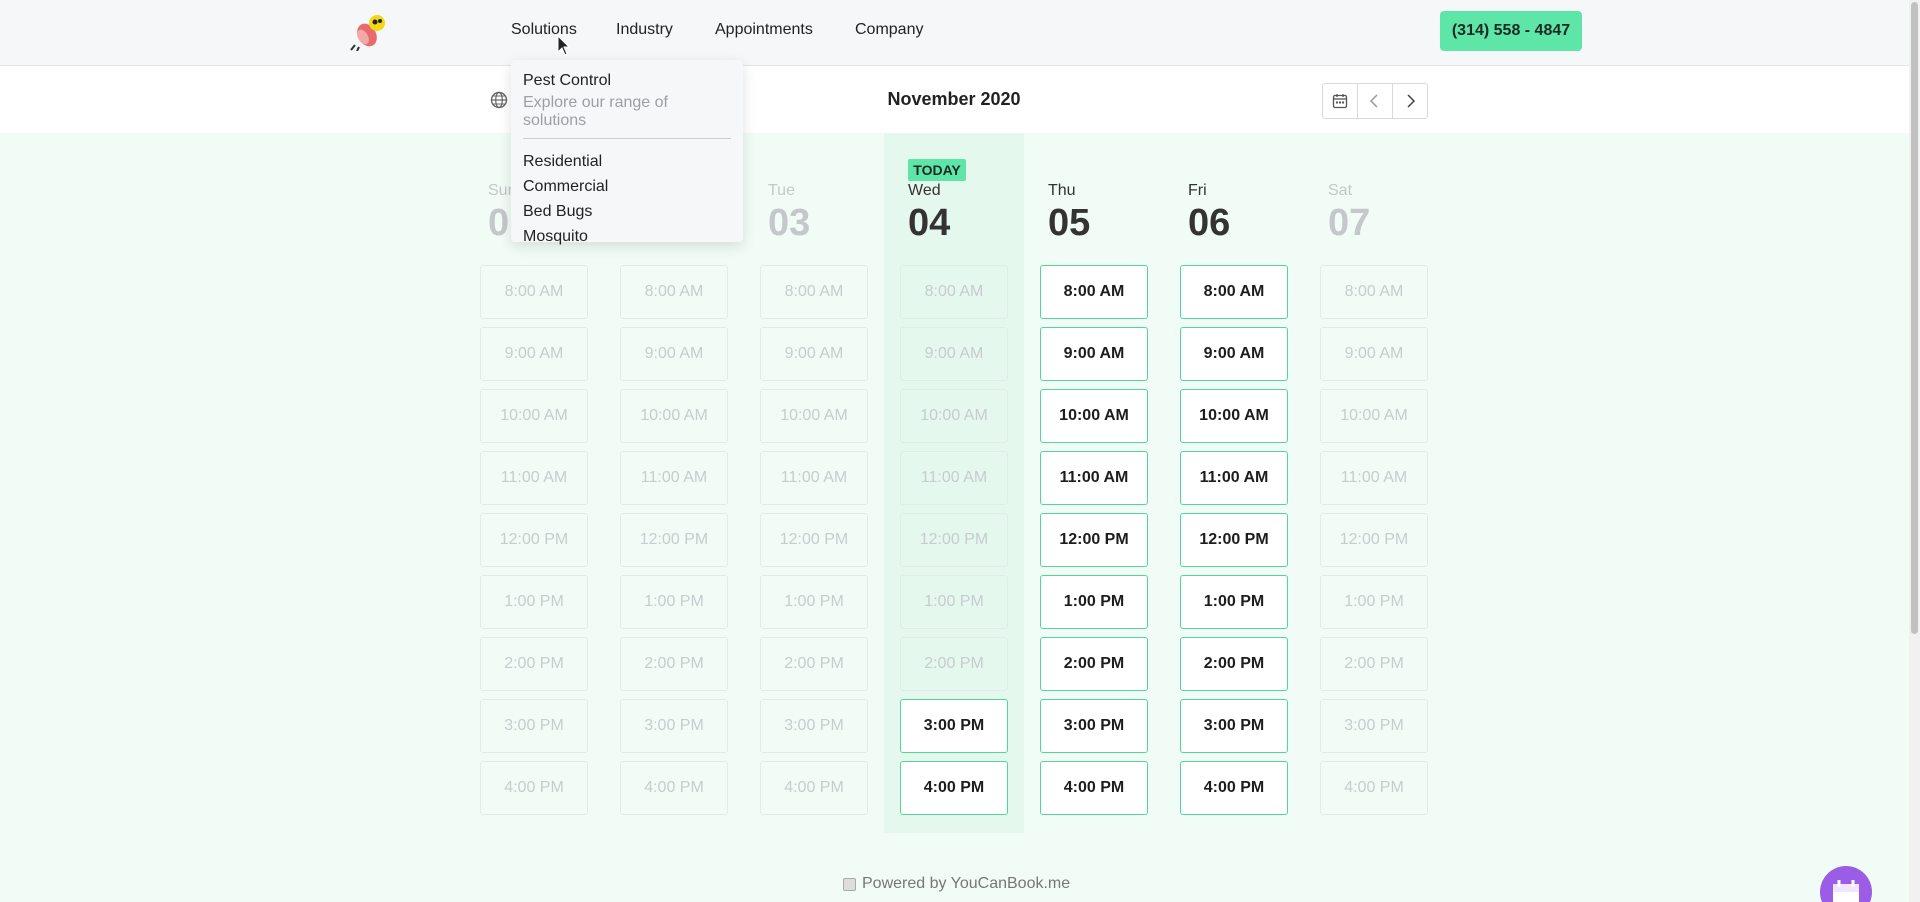  What do you see at coordinates (644, 30) in the screenshot?
I see `nav-industry: Industry` at bounding box center [644, 30].